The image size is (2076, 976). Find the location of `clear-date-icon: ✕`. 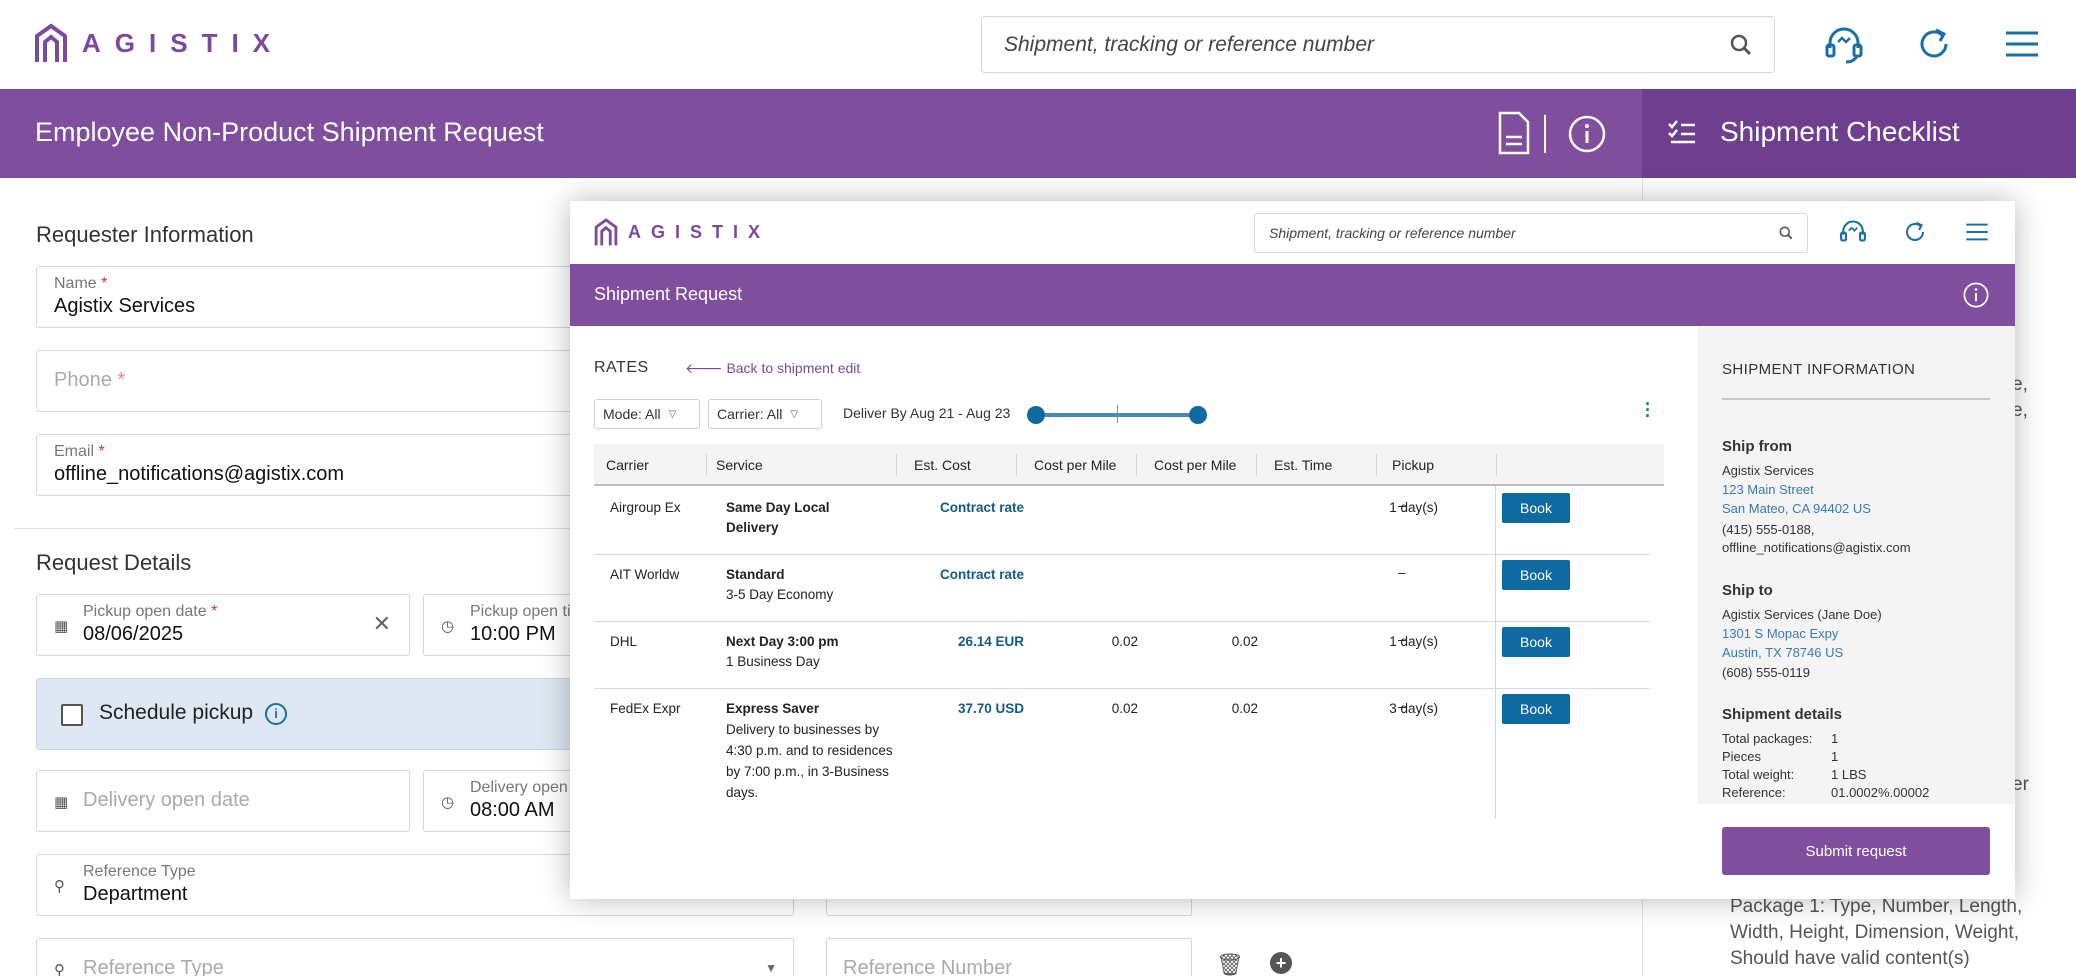

clear-date-icon: ✕ is located at coordinates (382, 624).